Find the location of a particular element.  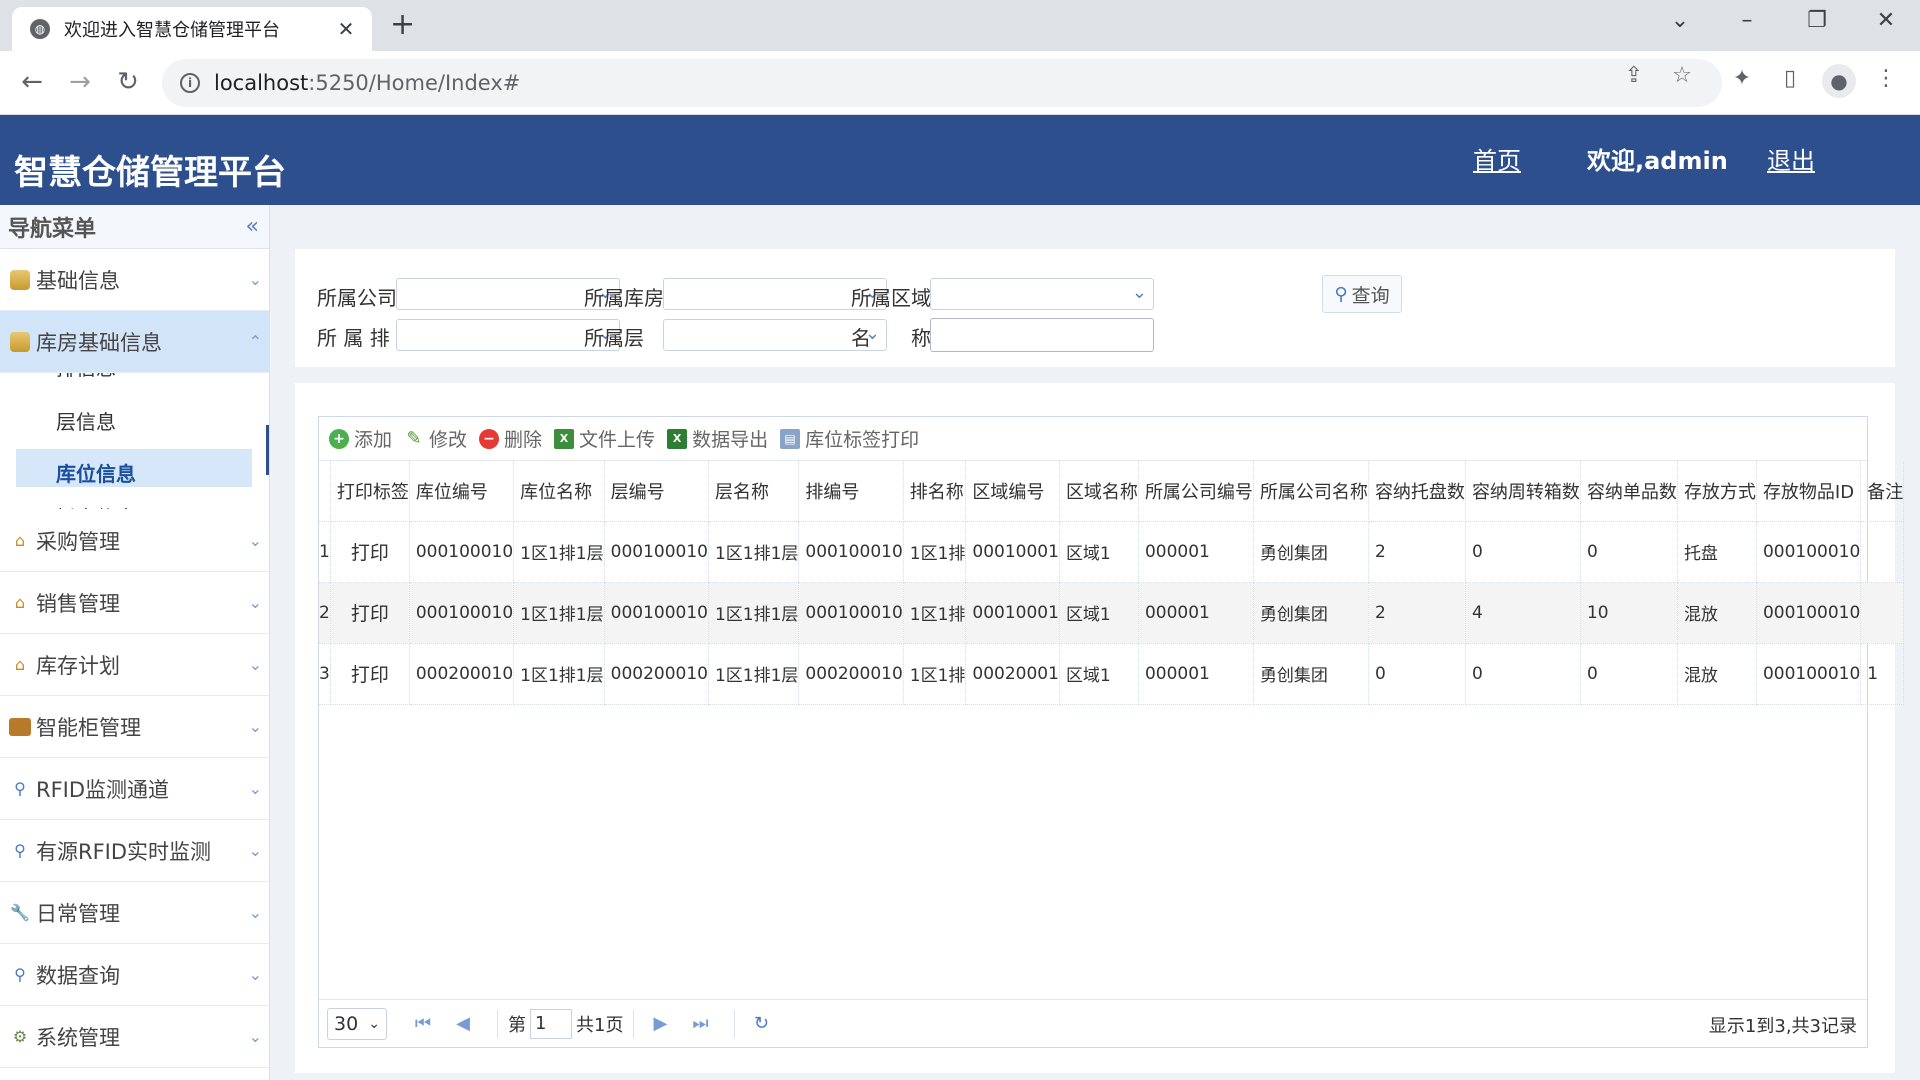

submenu-scrollbar is located at coordinates (267, 450).